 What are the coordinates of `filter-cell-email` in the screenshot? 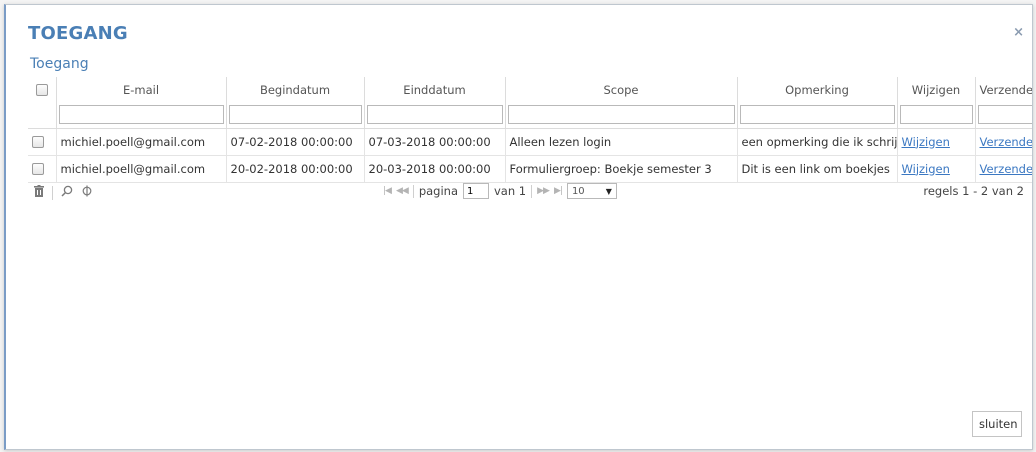 It's located at (141, 115).